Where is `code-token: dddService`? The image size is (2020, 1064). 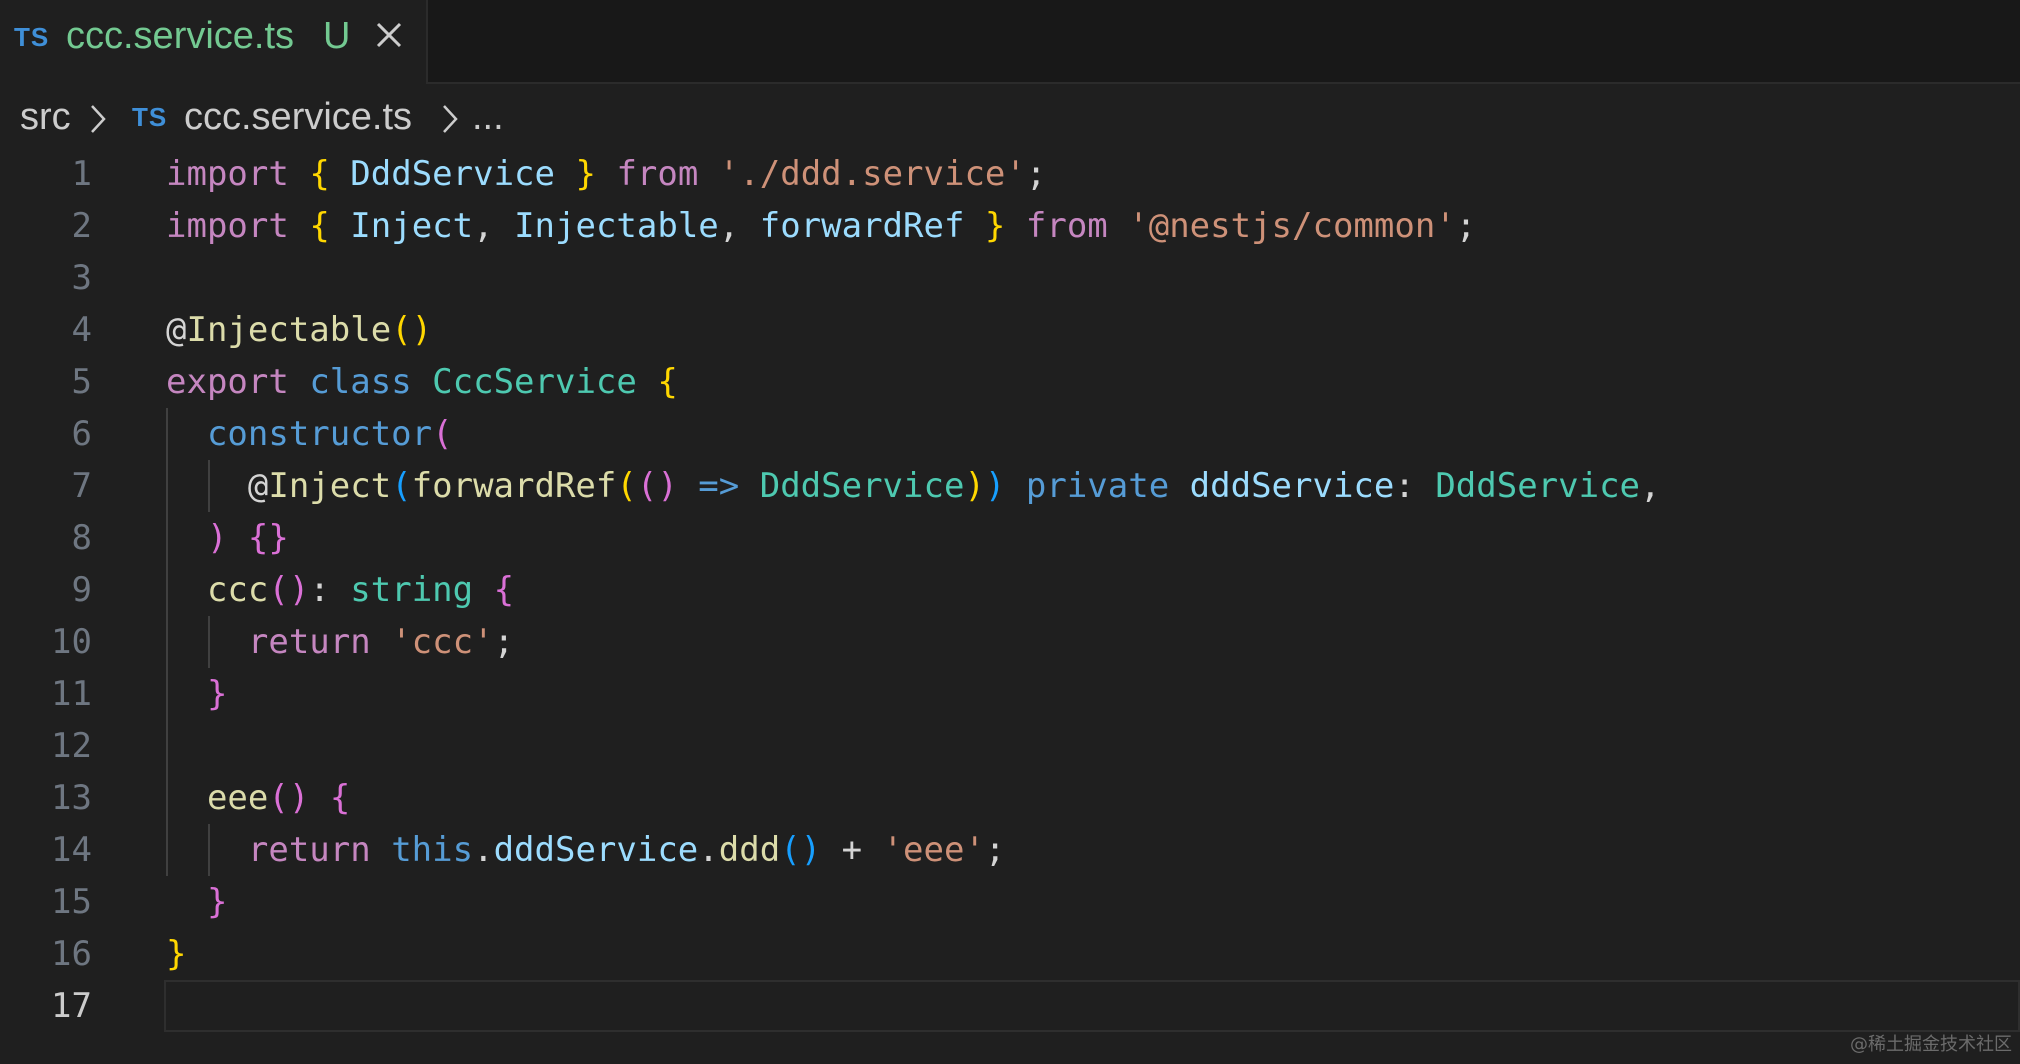
code-token: dddService is located at coordinates (596, 850).